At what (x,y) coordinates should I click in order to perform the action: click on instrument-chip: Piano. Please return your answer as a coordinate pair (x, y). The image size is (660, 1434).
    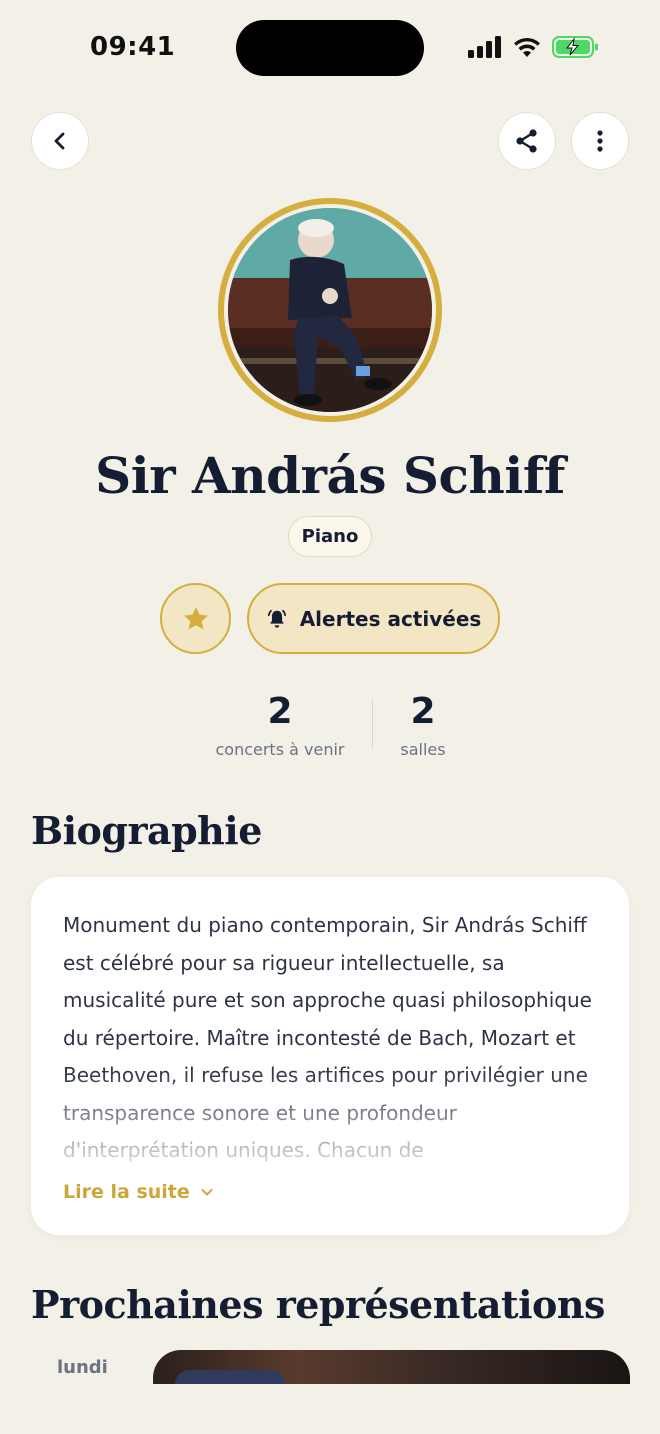
    Looking at the image, I should click on (330, 536).